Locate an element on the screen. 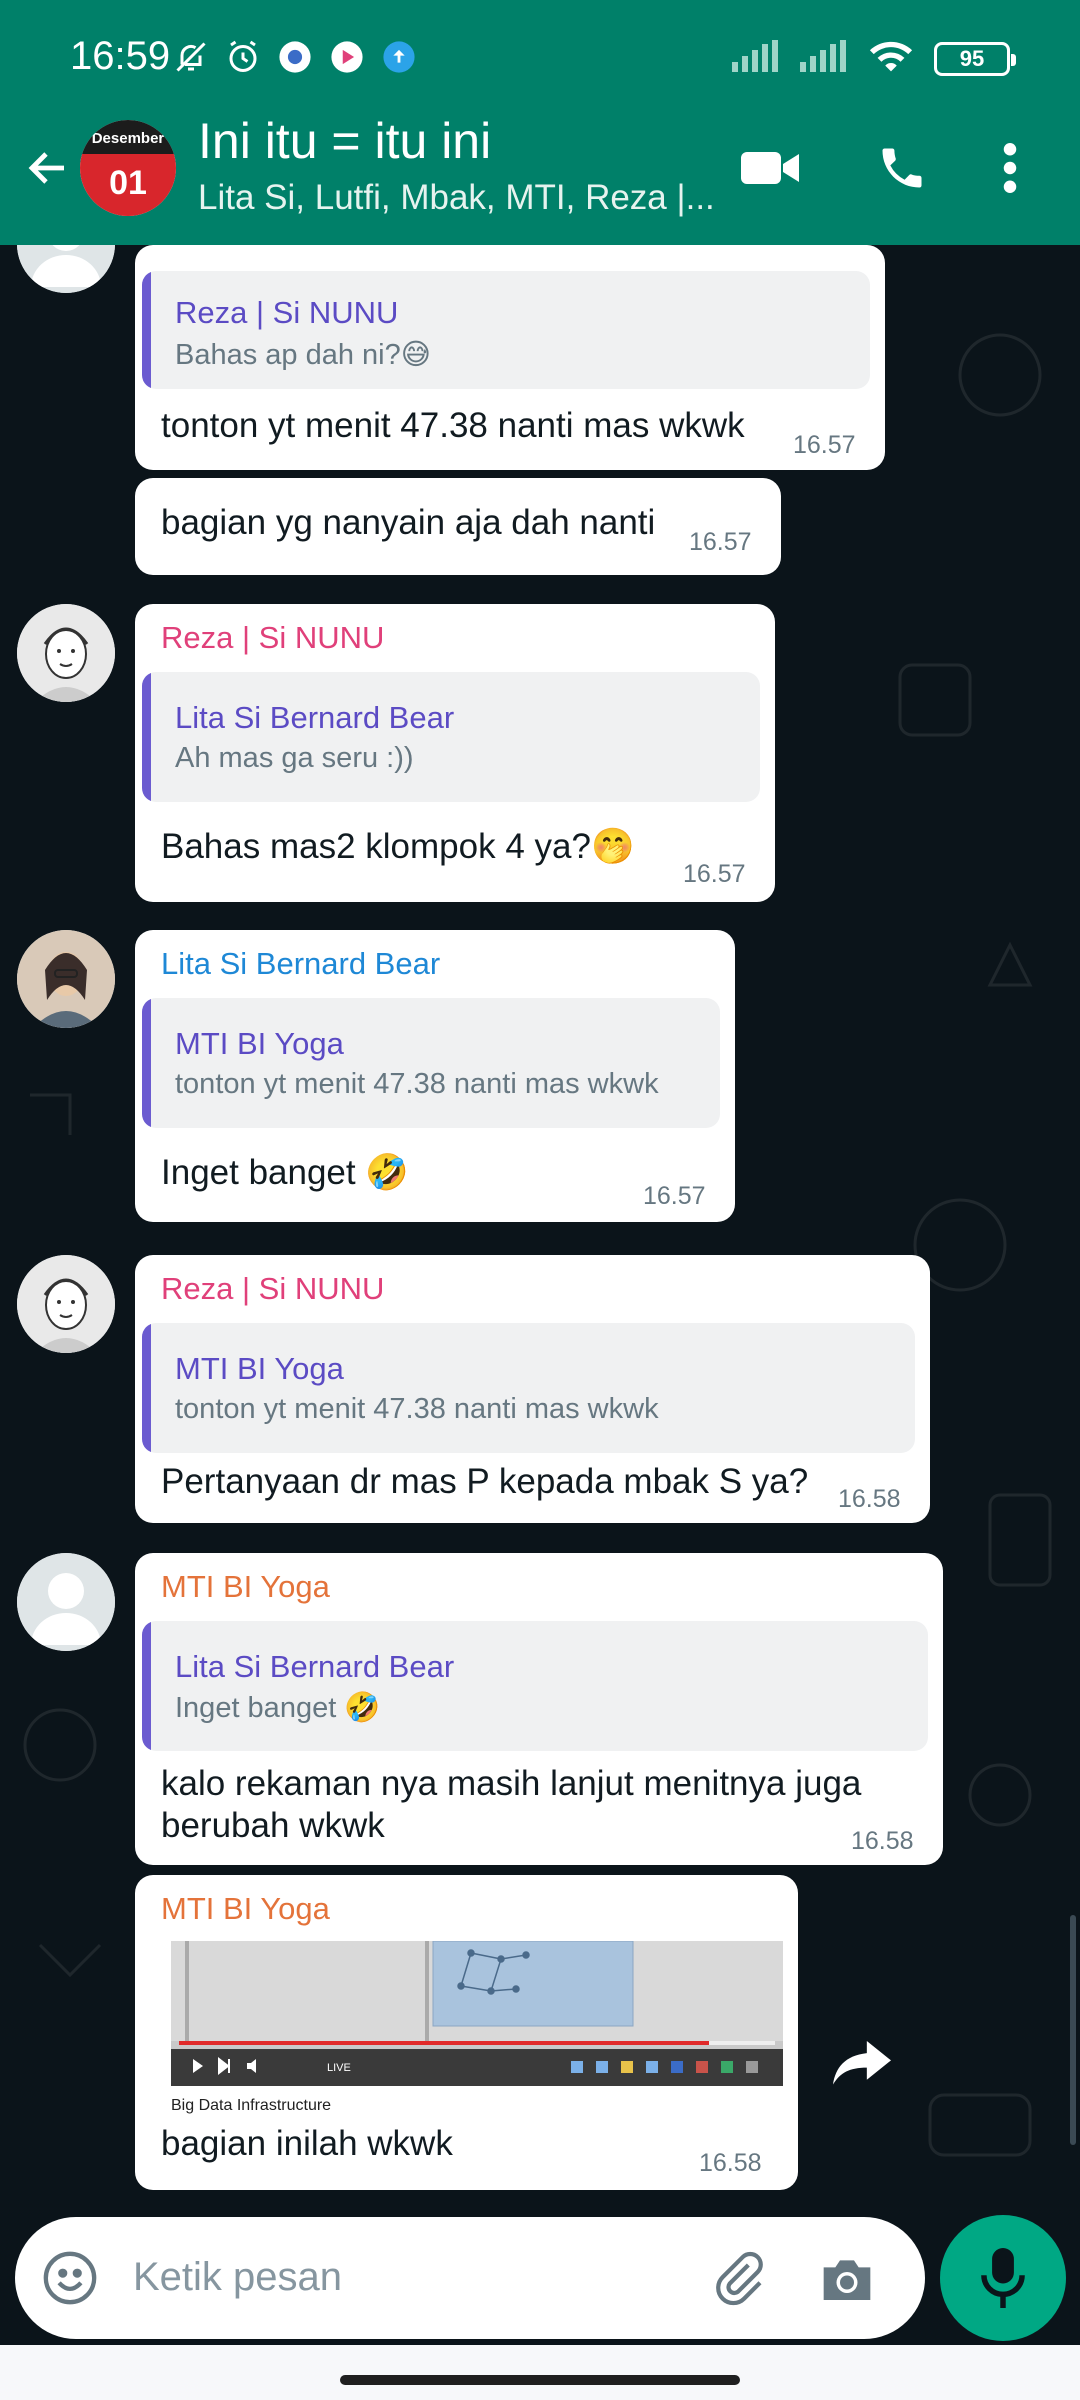 The image size is (1080, 2400). alarm-icon is located at coordinates (243, 57).